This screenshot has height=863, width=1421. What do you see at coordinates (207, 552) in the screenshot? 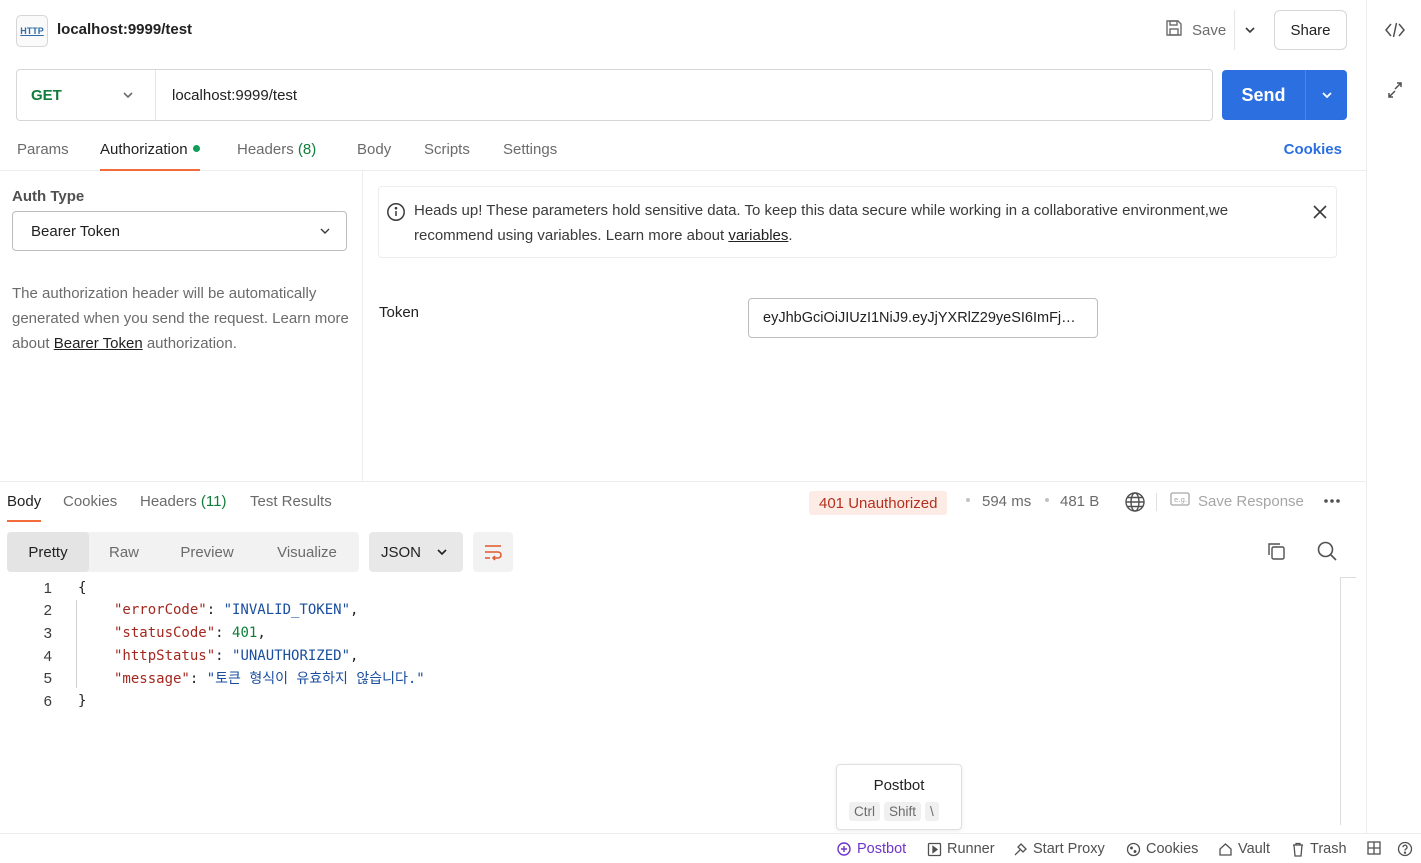
I see `view-preview: Preview` at bounding box center [207, 552].